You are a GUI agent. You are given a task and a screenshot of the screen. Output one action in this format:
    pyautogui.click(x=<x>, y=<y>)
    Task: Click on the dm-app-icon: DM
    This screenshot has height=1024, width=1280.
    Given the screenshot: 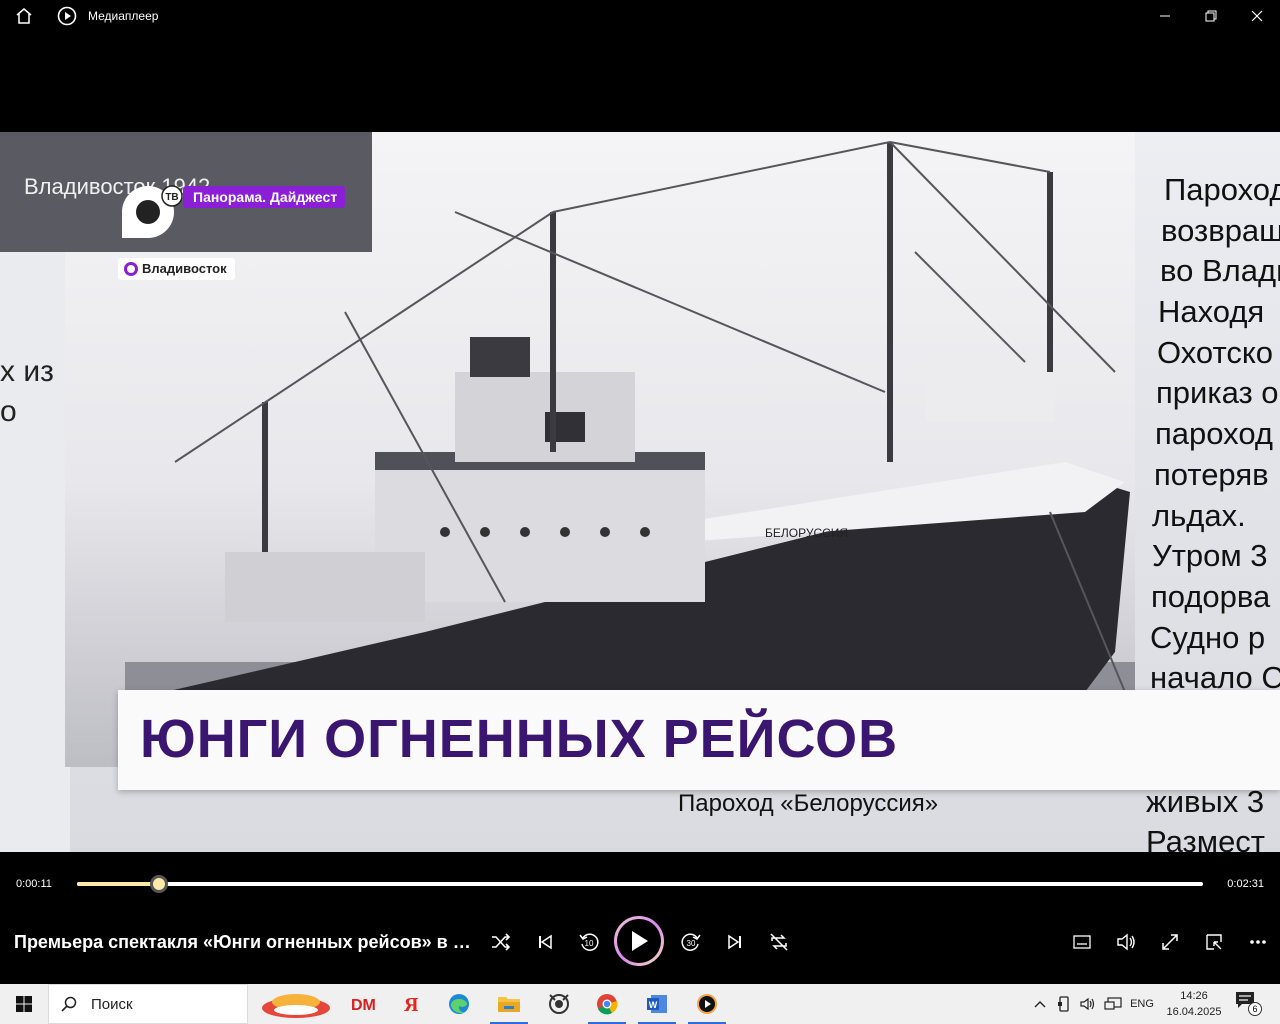 What is the action you would take?
    pyautogui.click(x=363, y=1005)
    